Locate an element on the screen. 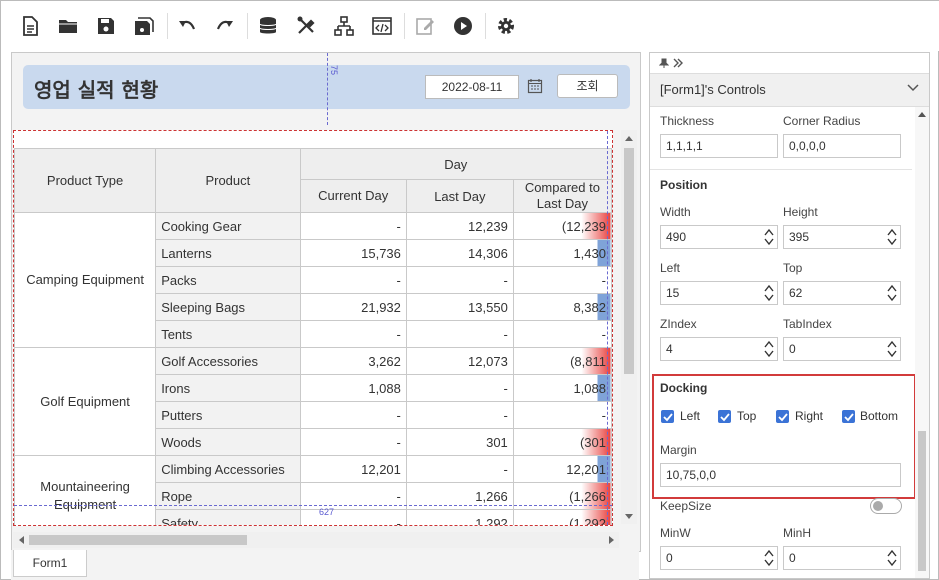 This screenshot has width=939, height=580. open-folder-icon is located at coordinates (68, 26).